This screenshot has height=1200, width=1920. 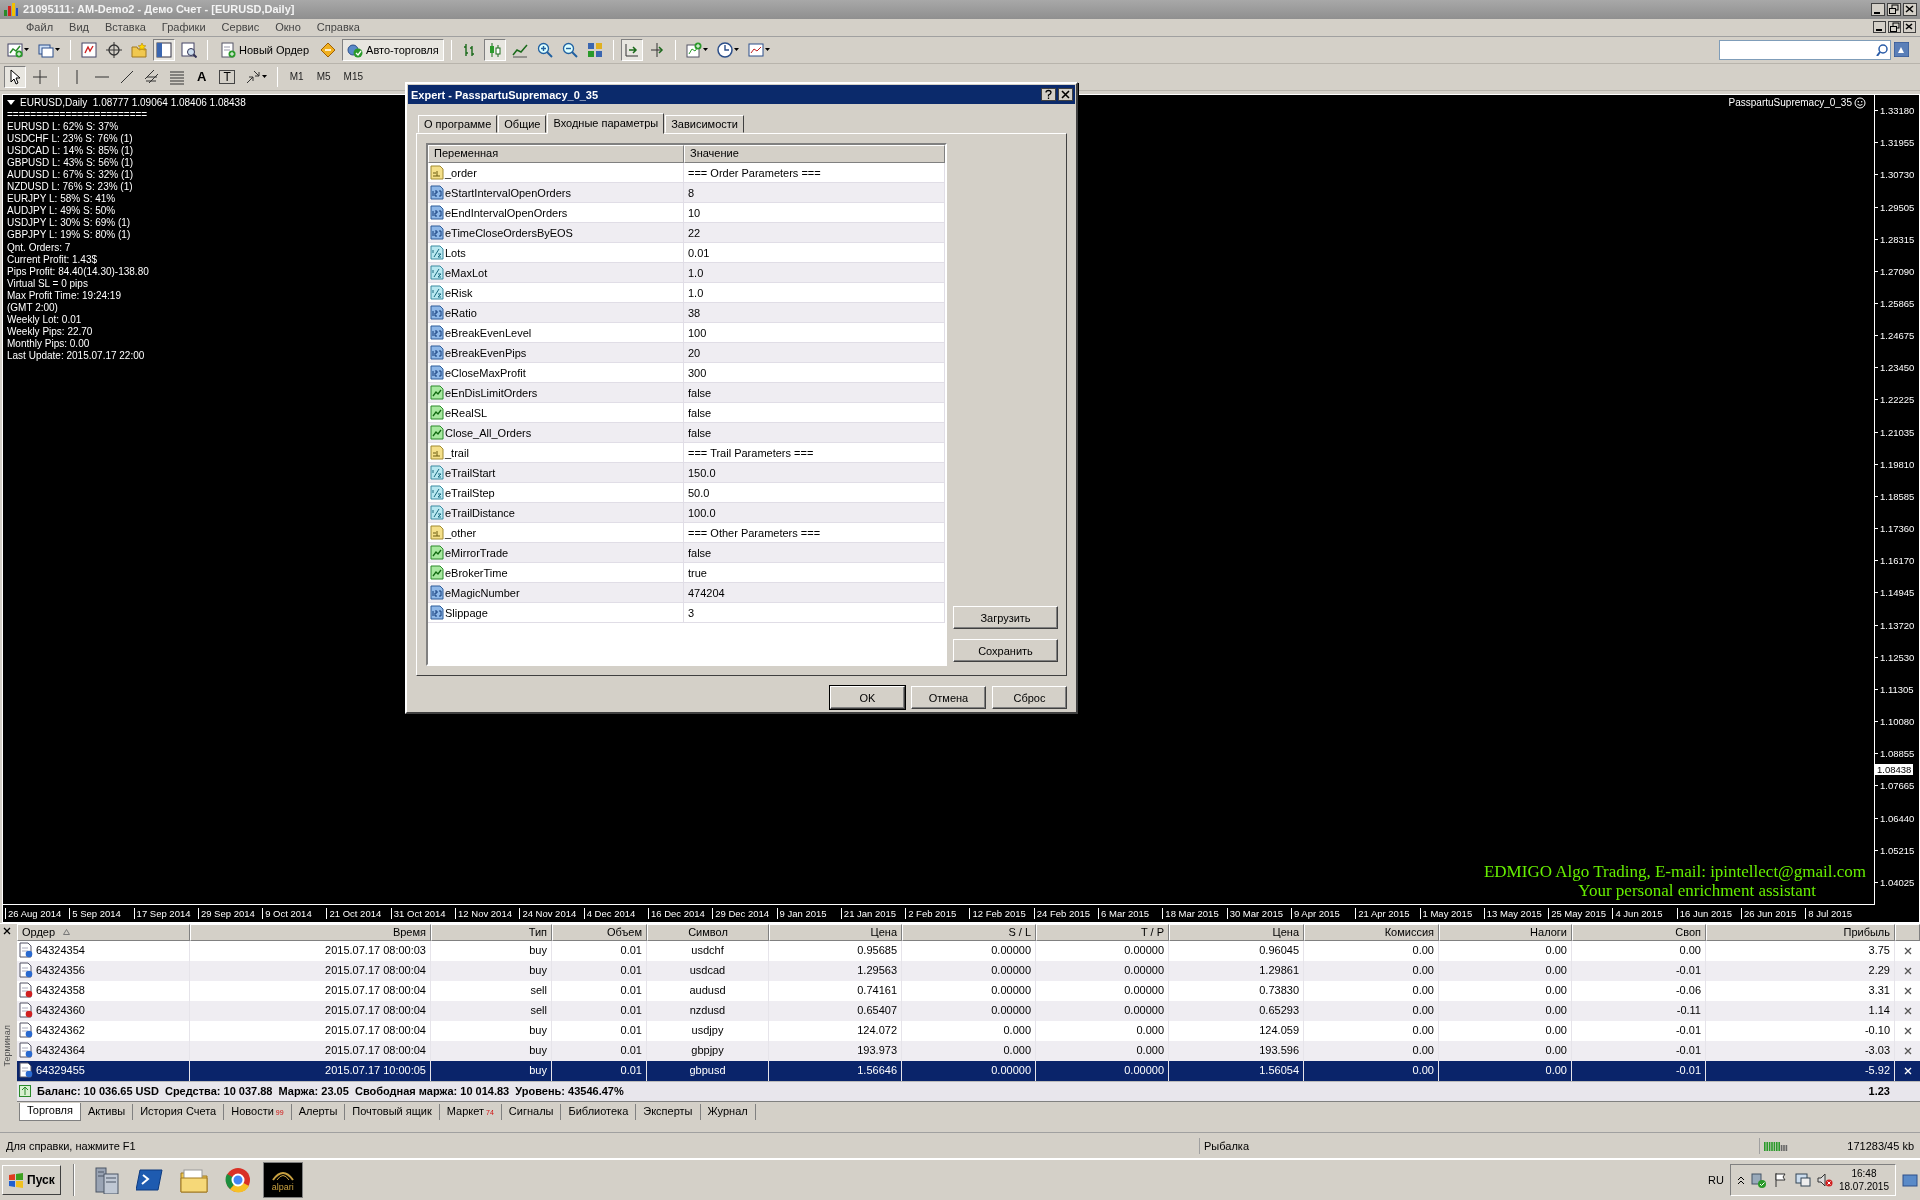 I want to click on column-header: Тип, so click(x=491, y=932).